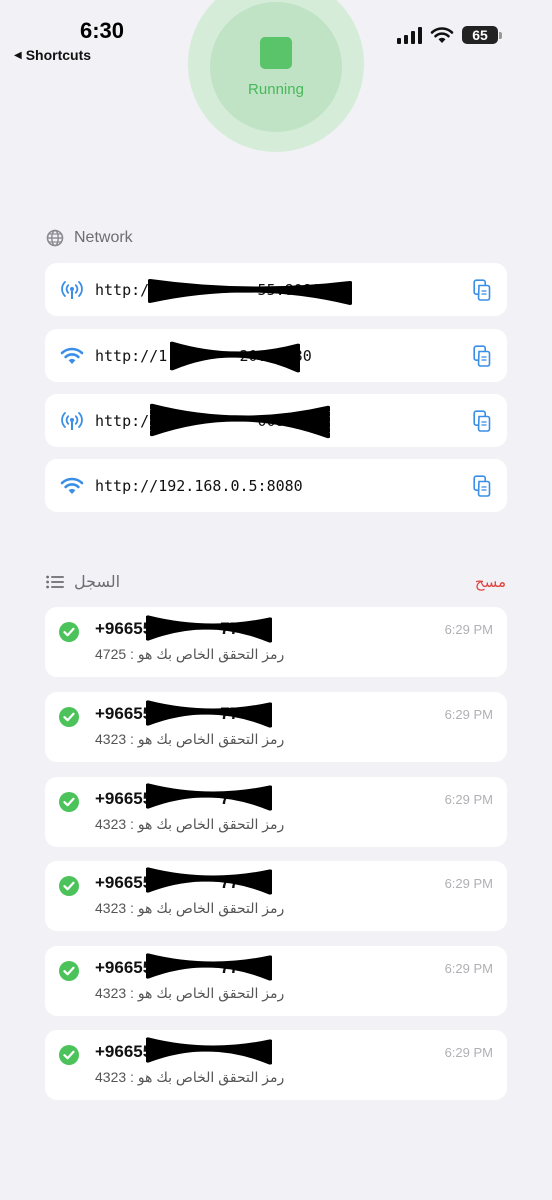 This screenshot has height=1200, width=552. Describe the element at coordinates (55, 238) in the screenshot. I see `globe-icon` at that location.